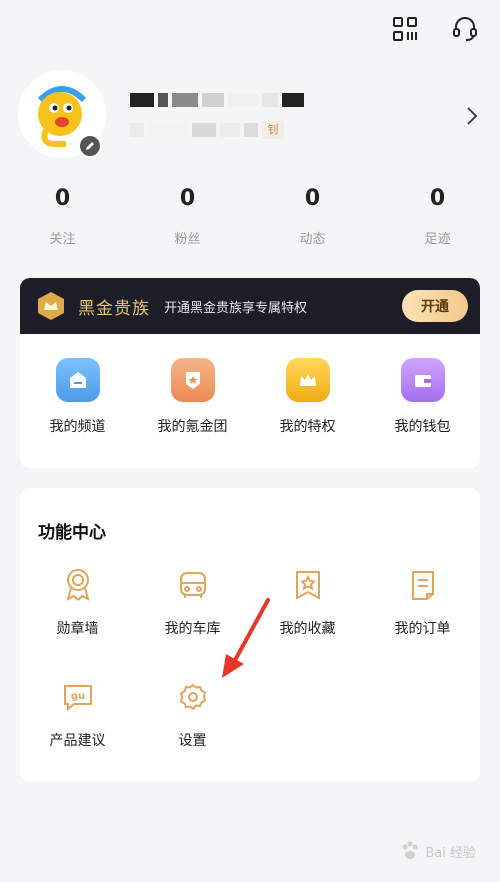 The image size is (500, 882). Describe the element at coordinates (193, 585) in the screenshot. I see `car-icon` at that location.